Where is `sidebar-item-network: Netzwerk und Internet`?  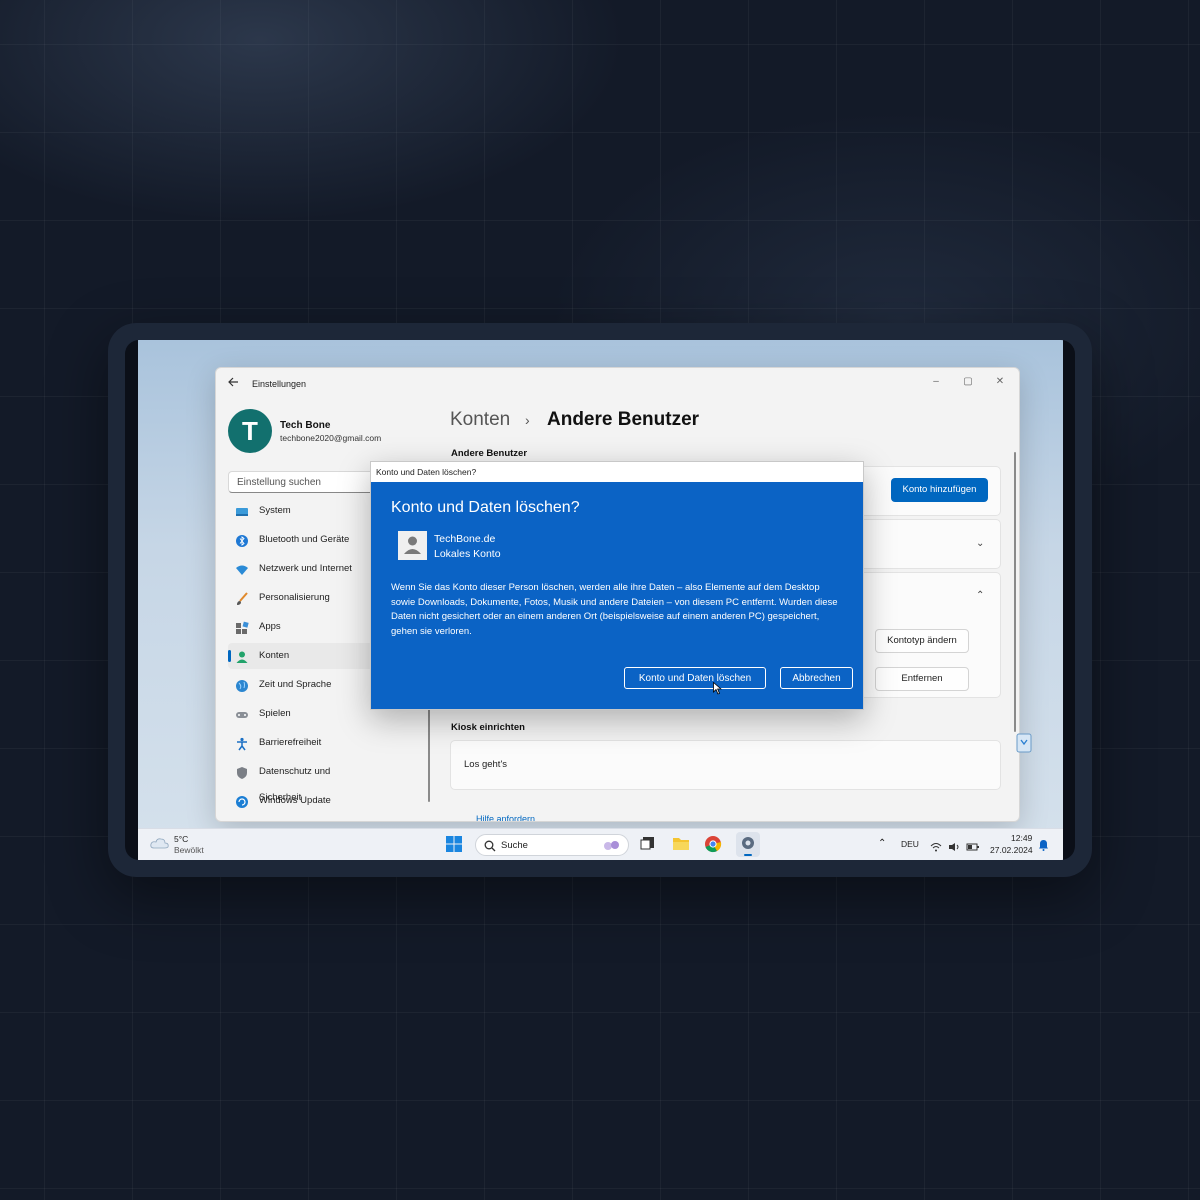 sidebar-item-network: Netzwerk und Internet is located at coordinates (301, 569).